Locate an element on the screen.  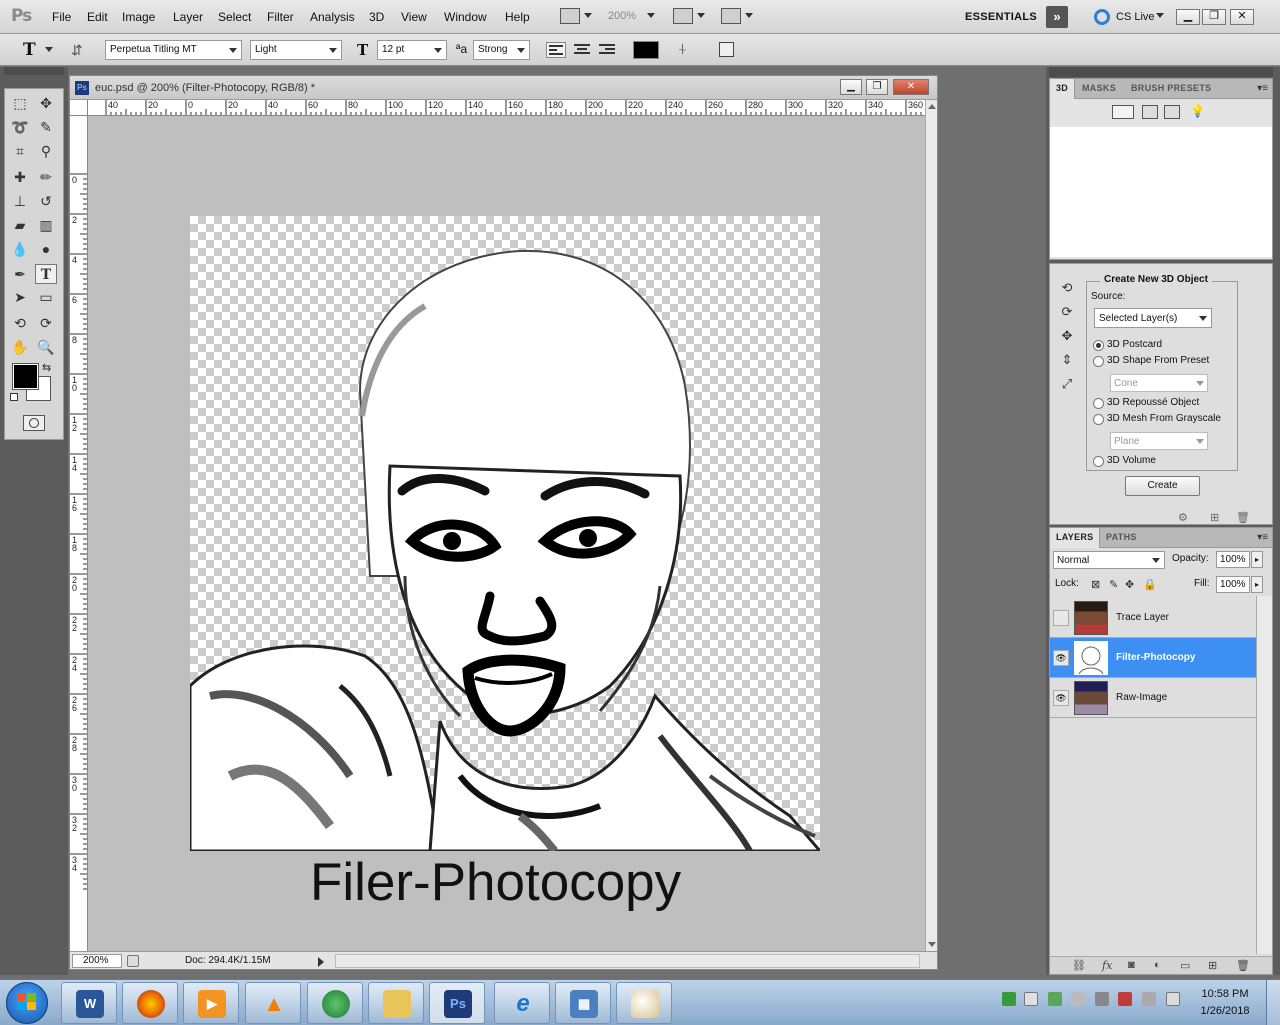
option-3d-postcard: 3D Postcard is located at coordinates (1134, 344).